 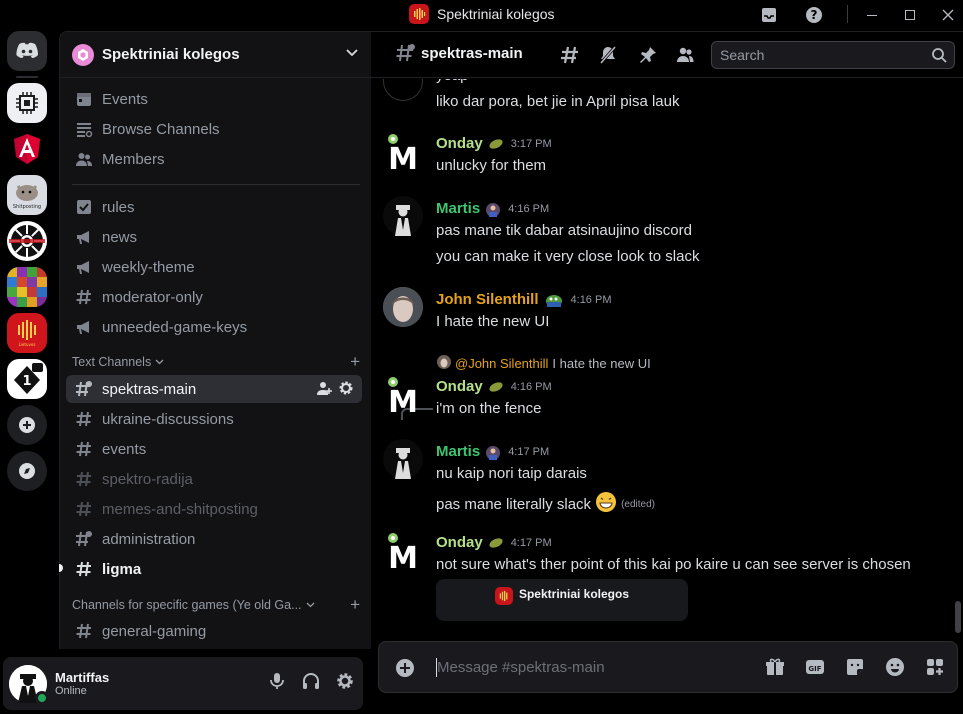 I want to click on channel-label: general-gaming, so click(x=154, y=631).